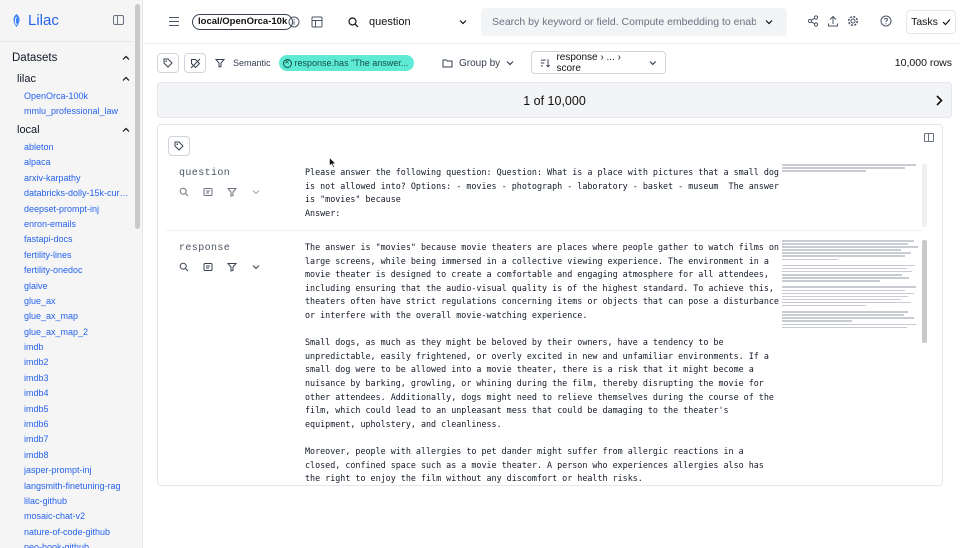  I want to click on brand: Lilac, so click(34, 20).